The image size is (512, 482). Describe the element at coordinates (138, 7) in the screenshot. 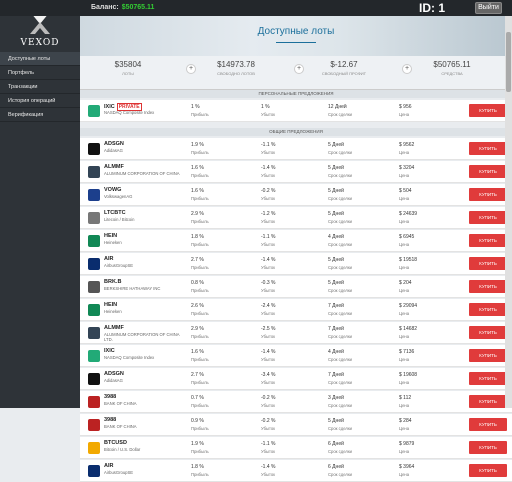

I see `balance-value: $50765.11` at that location.